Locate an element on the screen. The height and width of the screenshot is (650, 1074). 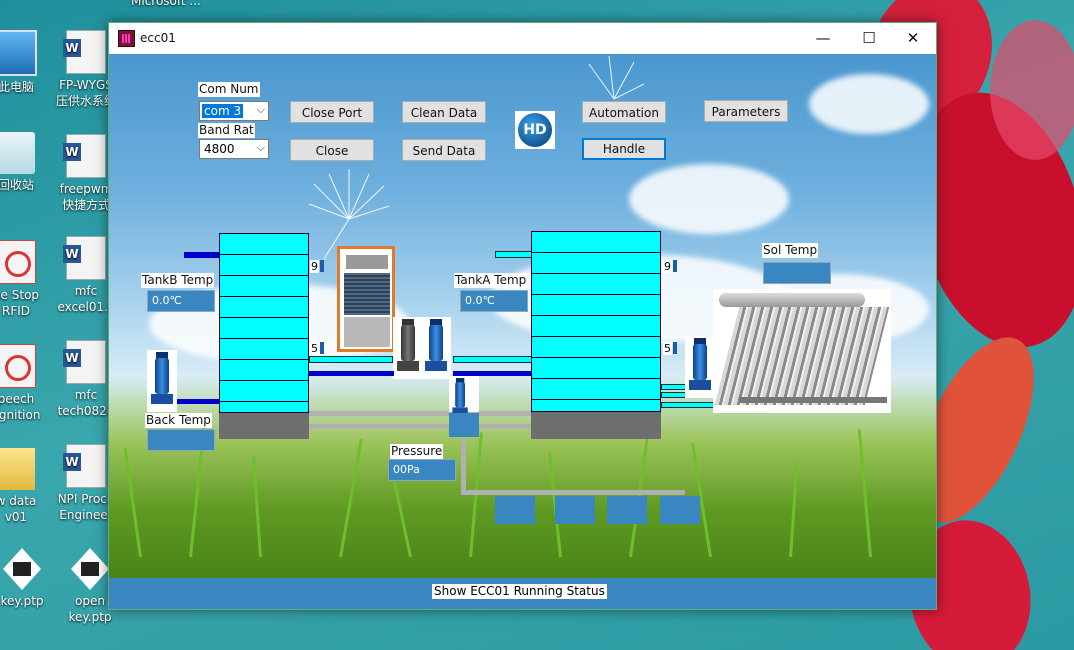
tanka-temp-field: 0.0℃ is located at coordinates (494, 301).